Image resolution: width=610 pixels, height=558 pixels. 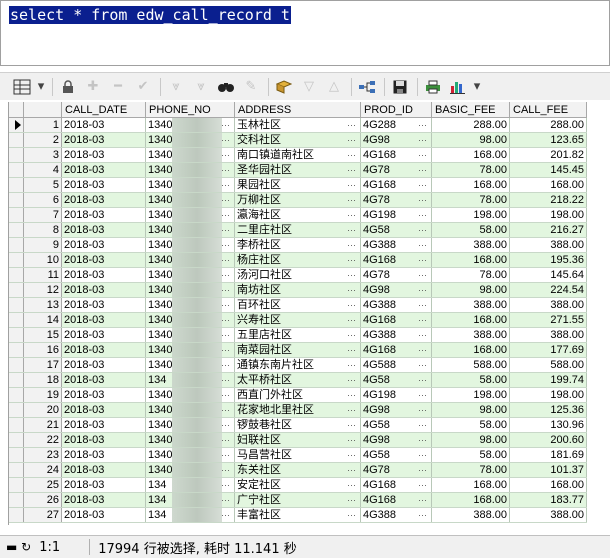 What do you see at coordinates (42, 245) in the screenshot?
I see `row-number: 9` at bounding box center [42, 245].